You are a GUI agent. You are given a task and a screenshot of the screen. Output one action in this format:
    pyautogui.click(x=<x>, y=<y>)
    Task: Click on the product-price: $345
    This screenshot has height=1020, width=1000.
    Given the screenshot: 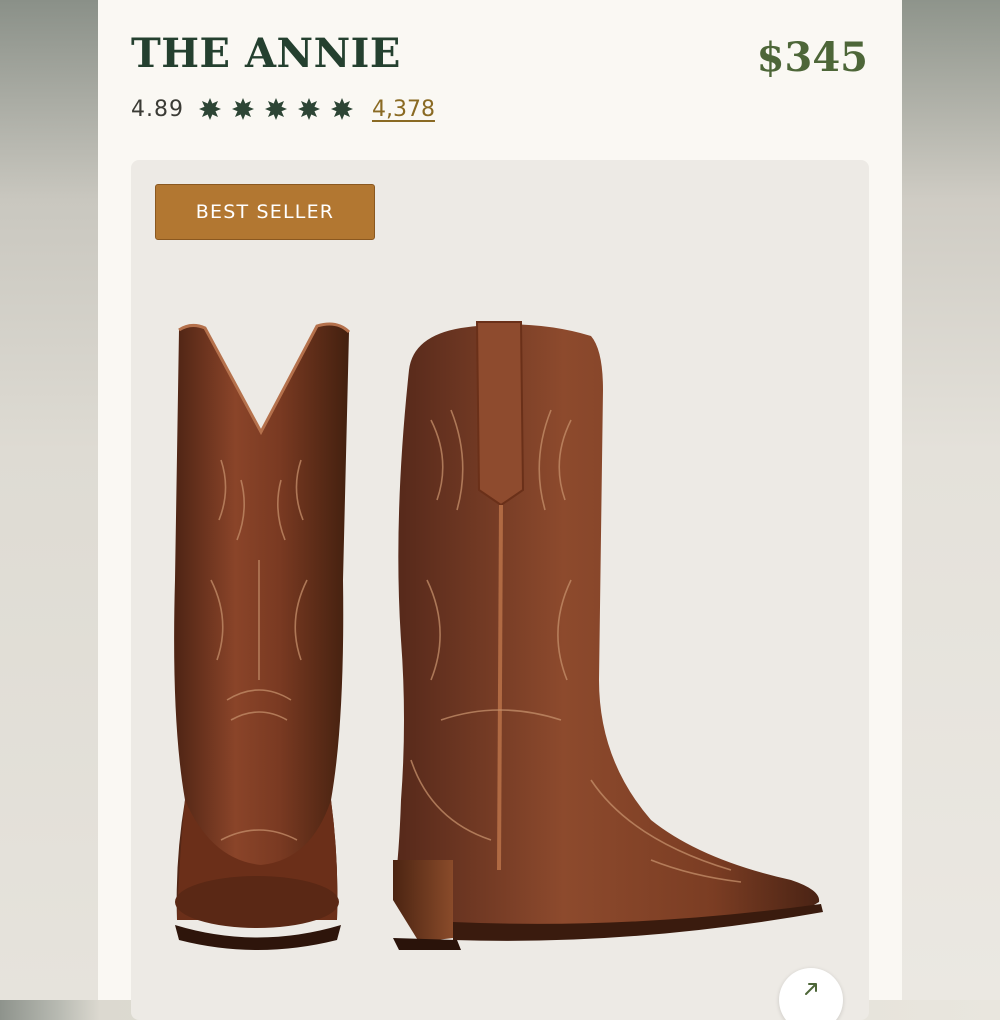 What is the action you would take?
    pyautogui.click(x=812, y=57)
    